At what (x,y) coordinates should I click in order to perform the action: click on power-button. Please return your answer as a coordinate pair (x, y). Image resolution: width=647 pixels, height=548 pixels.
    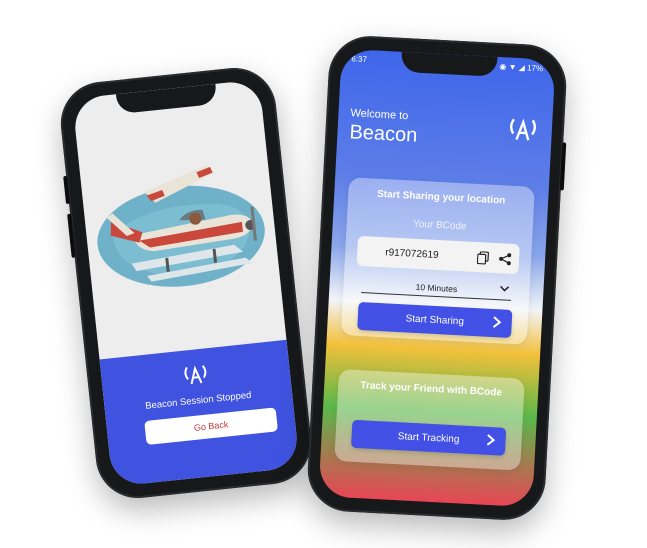
    Looking at the image, I should click on (563, 166).